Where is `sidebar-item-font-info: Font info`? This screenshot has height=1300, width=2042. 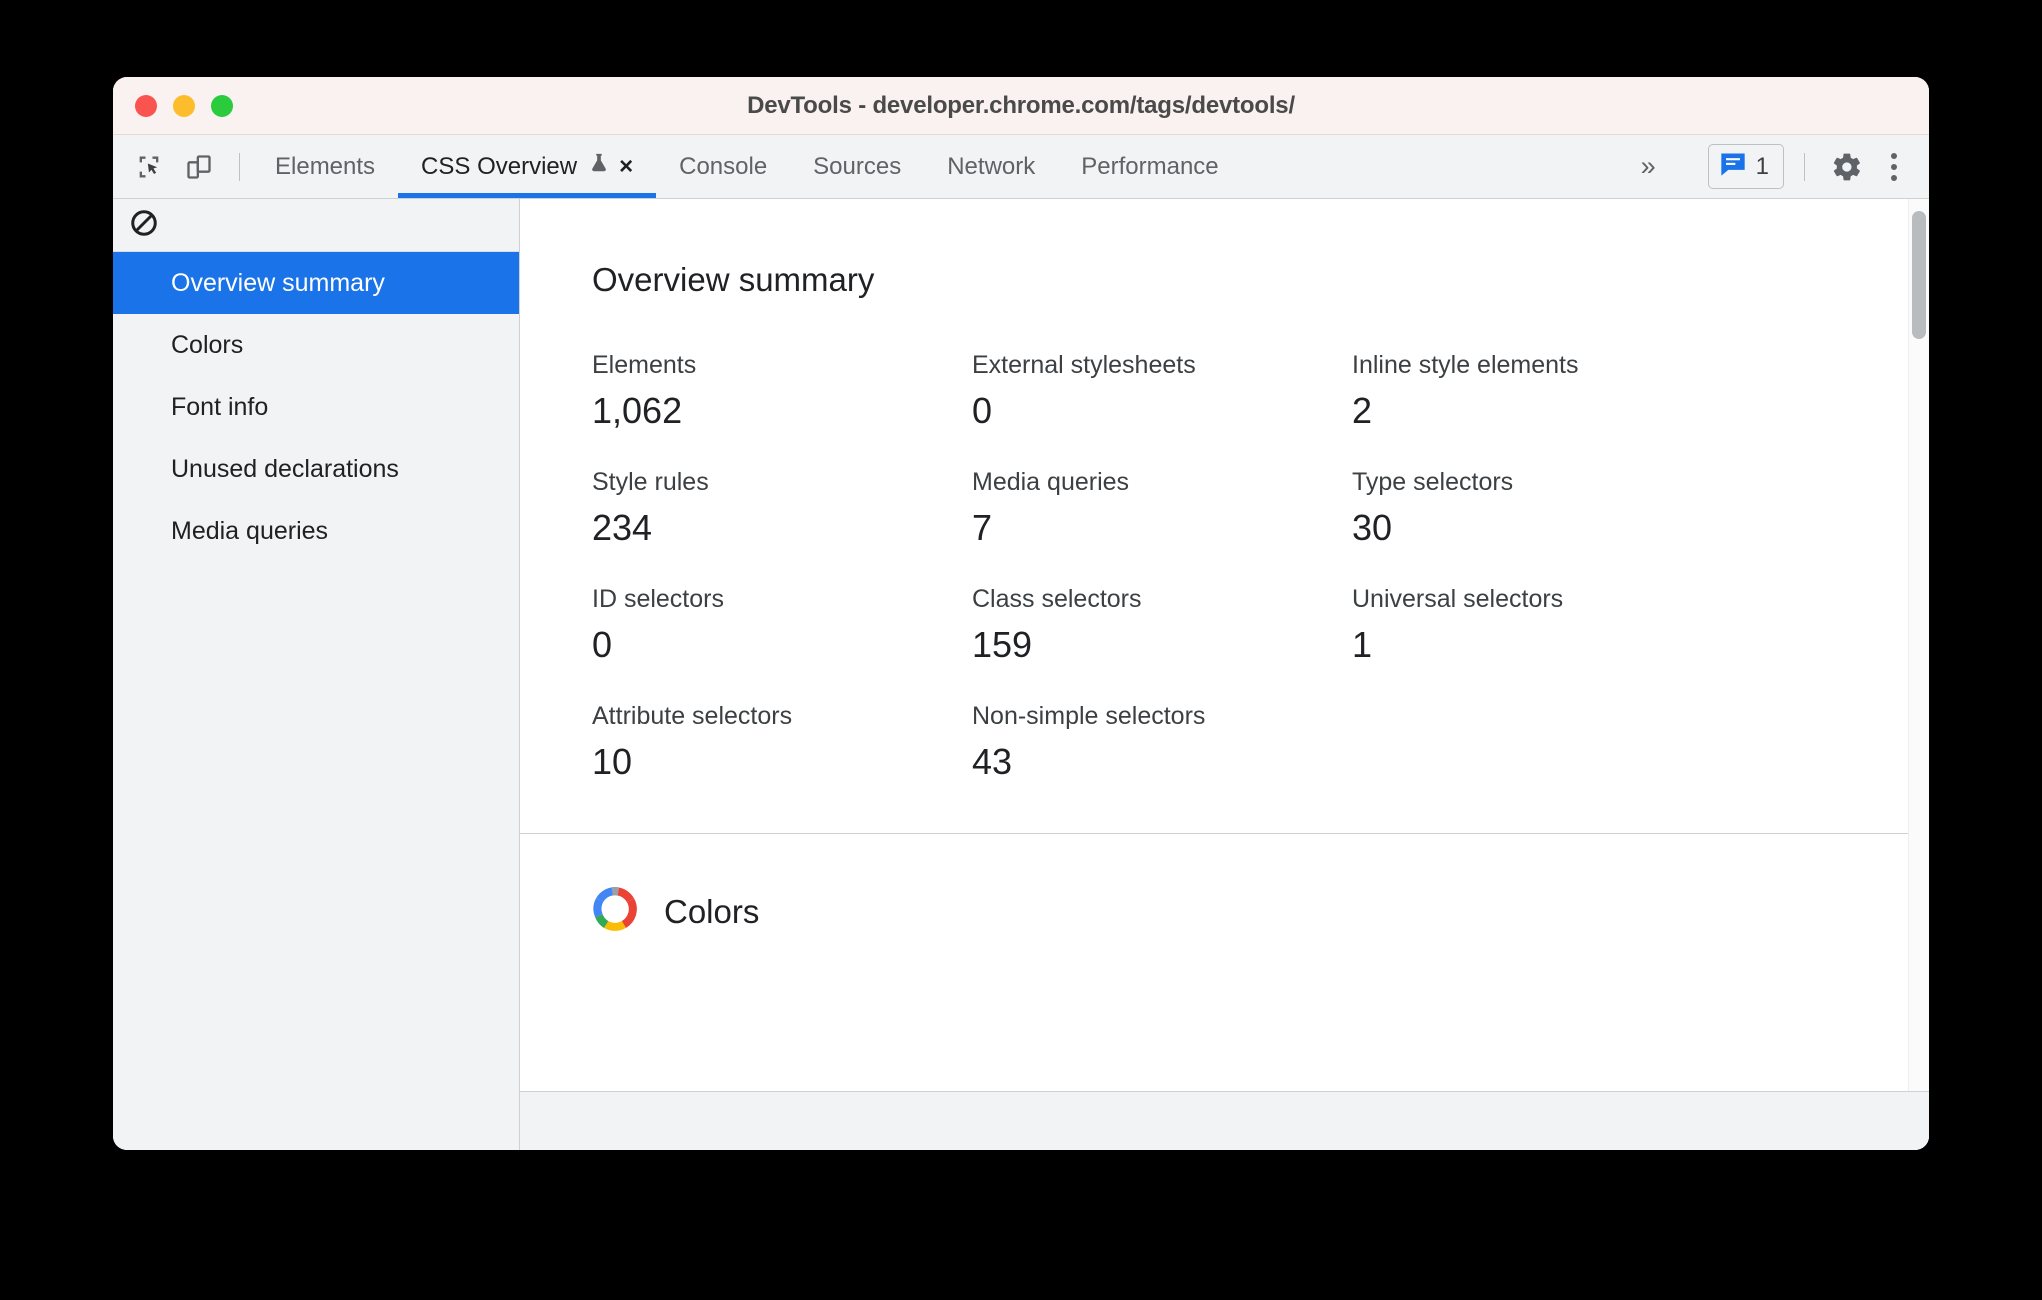 sidebar-item-font-info: Font info is located at coordinates (316, 407).